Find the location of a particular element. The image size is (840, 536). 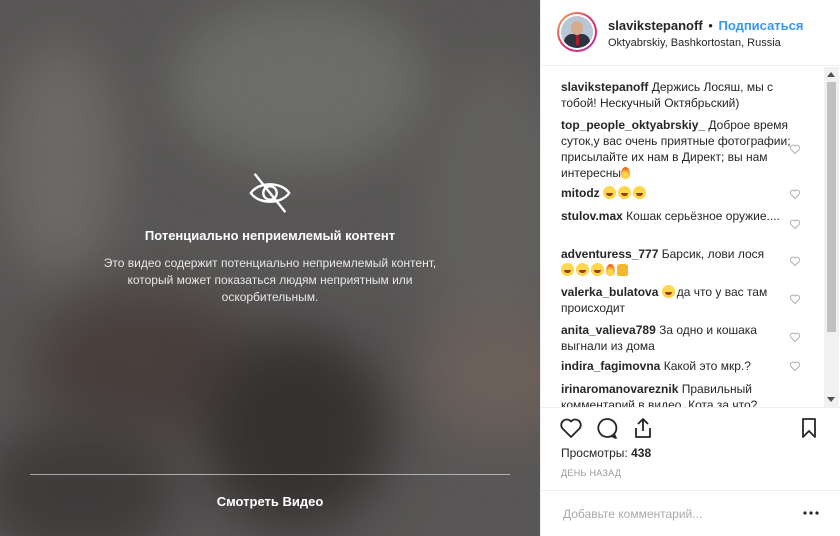

comments-scrollbar is located at coordinates (831, 237).